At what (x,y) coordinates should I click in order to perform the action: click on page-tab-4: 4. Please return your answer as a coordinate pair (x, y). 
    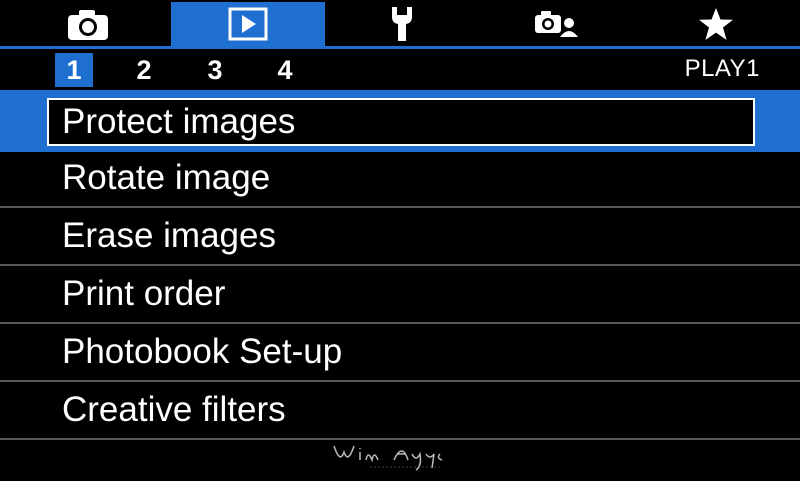
    Looking at the image, I should click on (285, 70).